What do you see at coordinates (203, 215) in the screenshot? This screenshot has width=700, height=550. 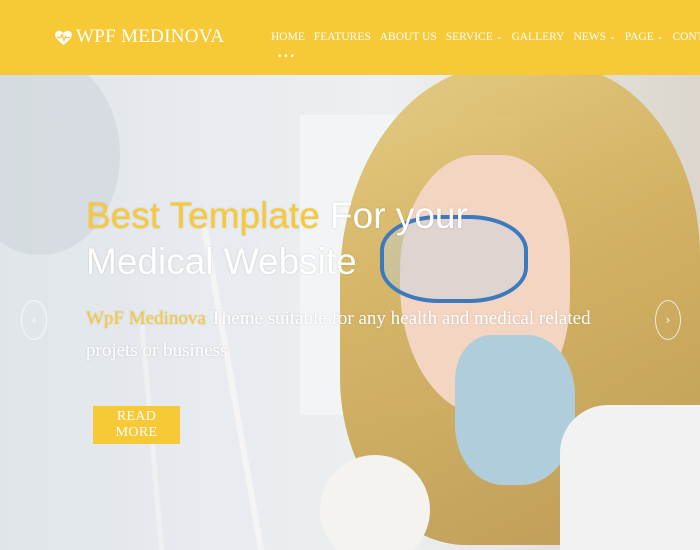 I see `hero-headline-accent: Best Template` at bounding box center [203, 215].